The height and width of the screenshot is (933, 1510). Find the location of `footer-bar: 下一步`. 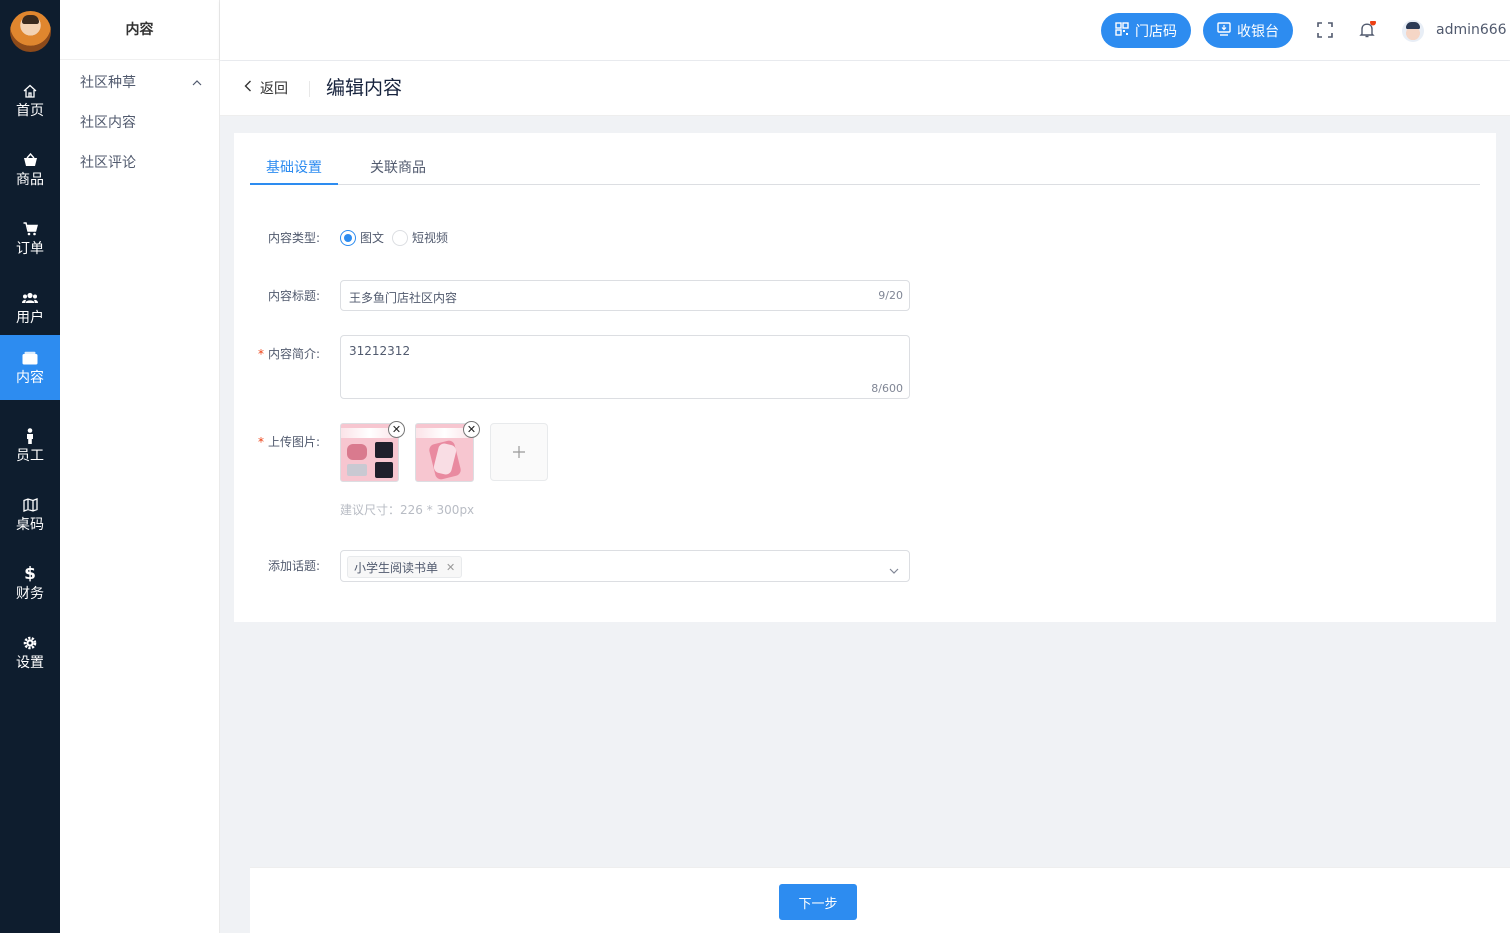

footer-bar: 下一步 is located at coordinates (880, 900).